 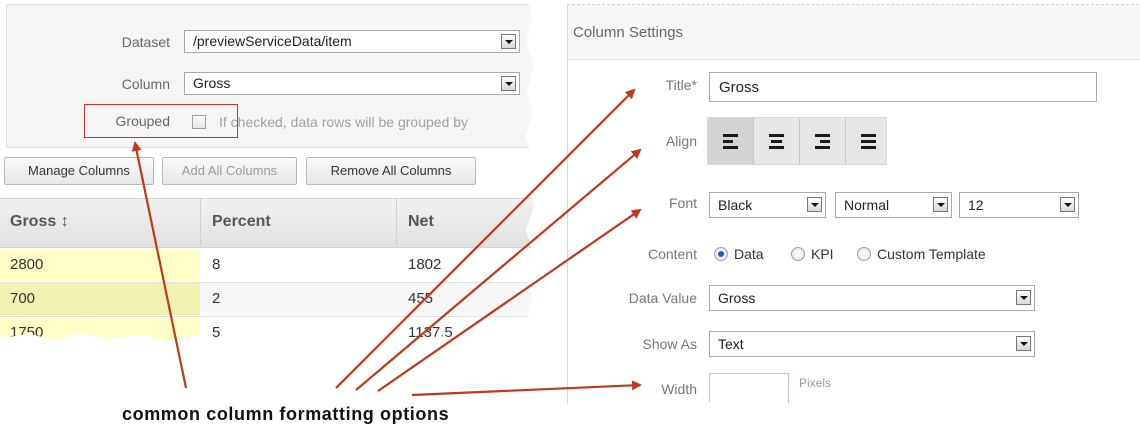 I want to click on arrow-to-align, so click(x=498, y=269).